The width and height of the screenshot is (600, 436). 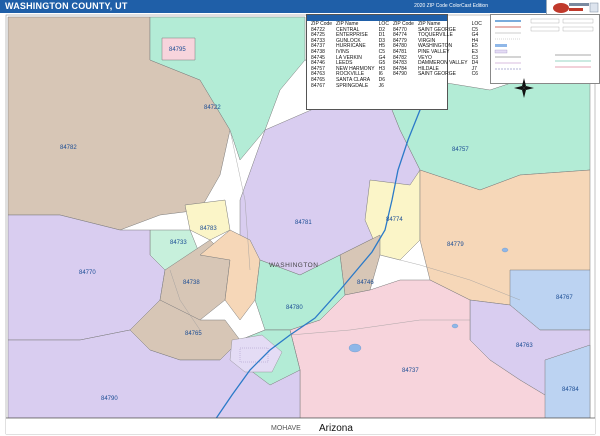 I want to click on zip-label-84757: 84757, so click(x=460, y=150).